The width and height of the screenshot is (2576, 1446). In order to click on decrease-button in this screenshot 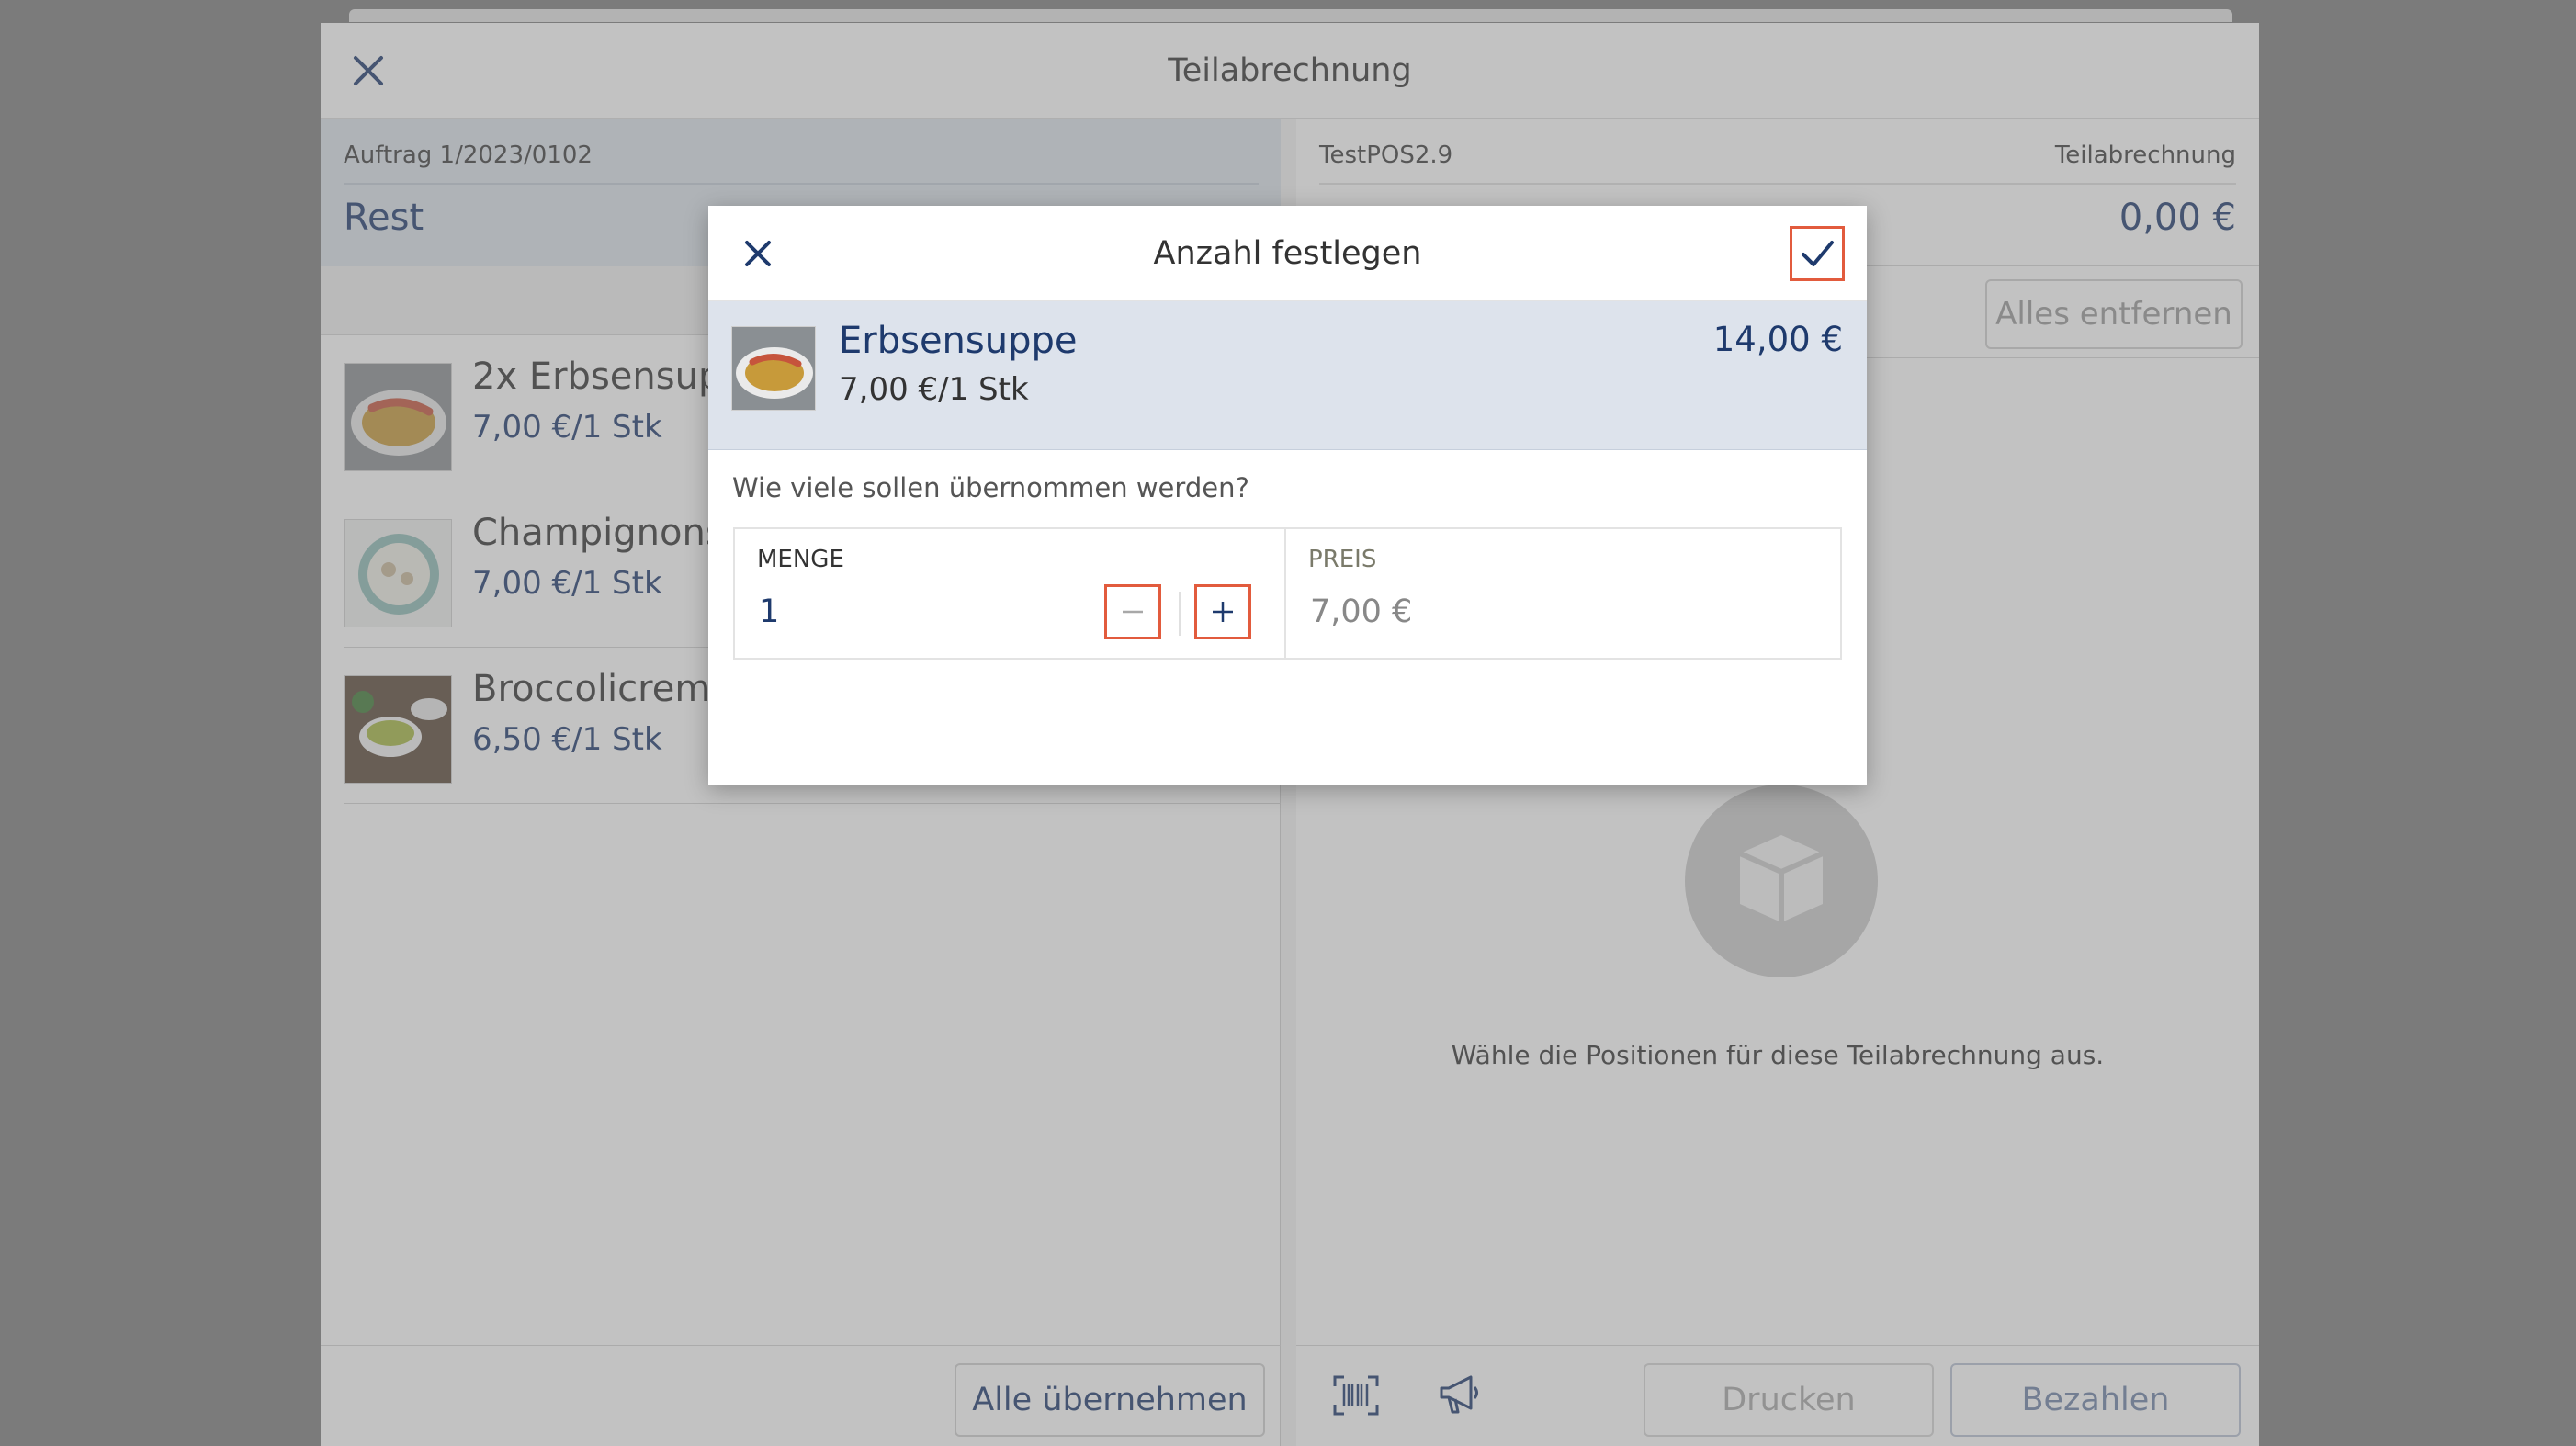, I will do `click(1132, 611)`.